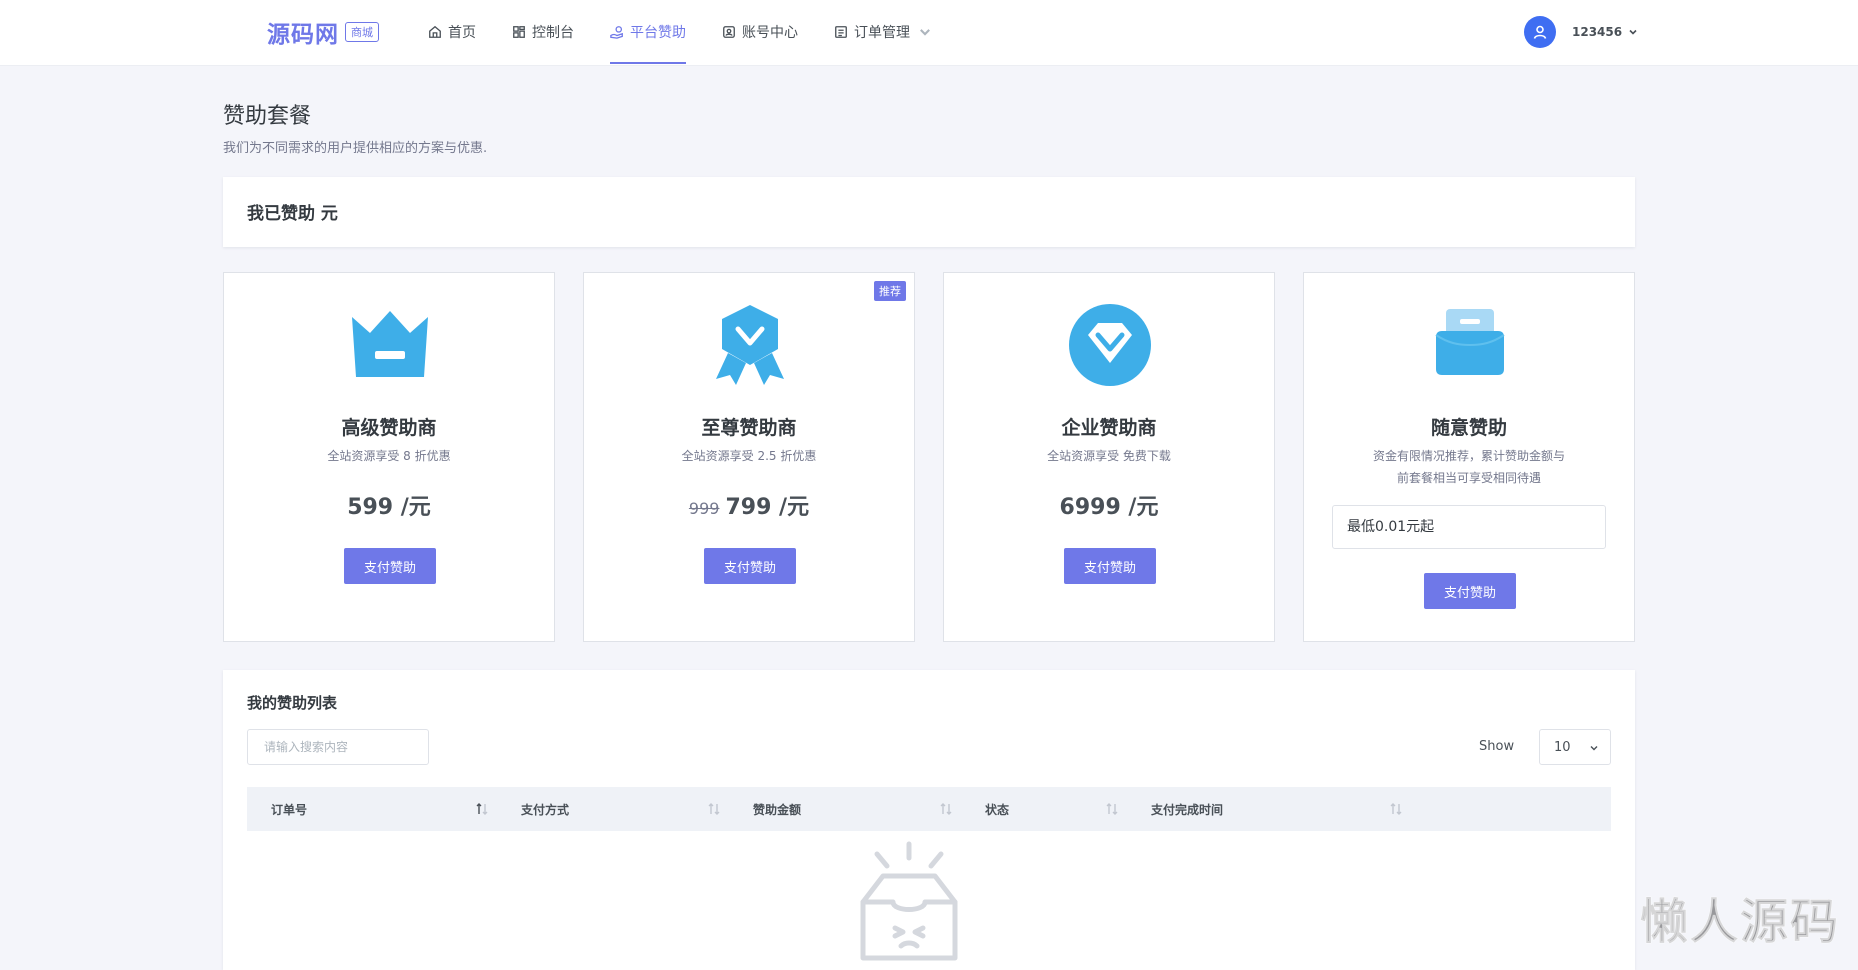  I want to click on plan-desc: 全站资源享受 免费下载, so click(1109, 456).